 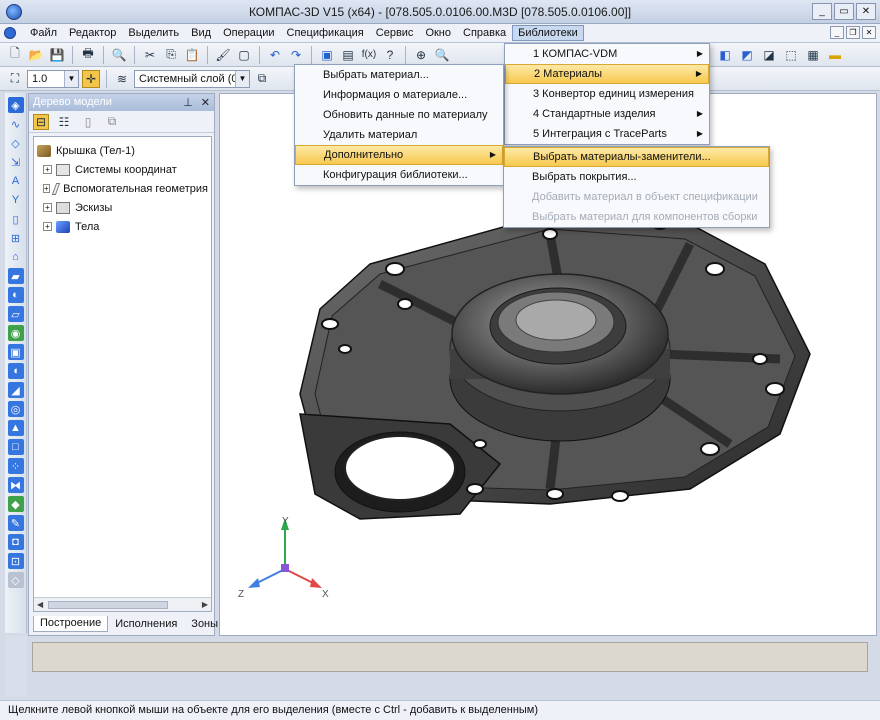 I want to click on surfaces-icon: ◇, so click(x=16, y=143).